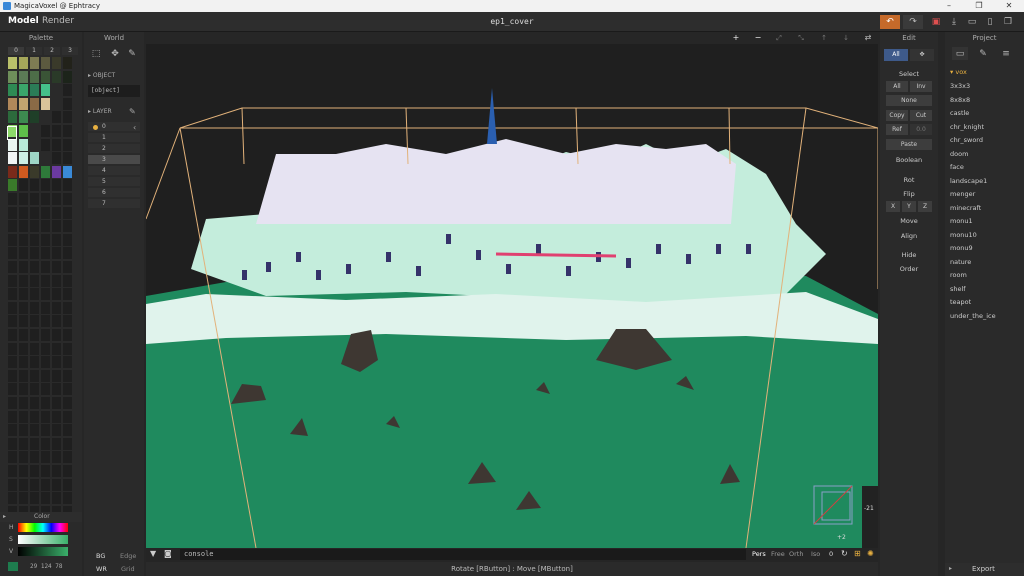  I want to click on order-button: Order, so click(909, 269).